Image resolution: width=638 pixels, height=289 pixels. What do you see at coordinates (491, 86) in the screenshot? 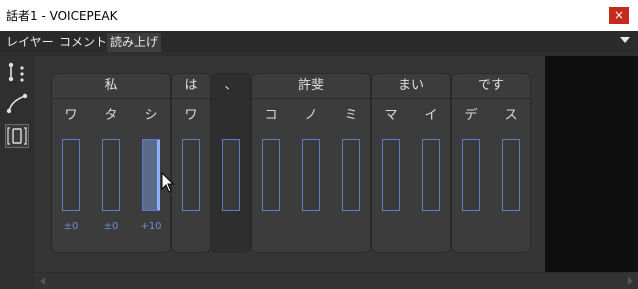
I see `word-label: です` at bounding box center [491, 86].